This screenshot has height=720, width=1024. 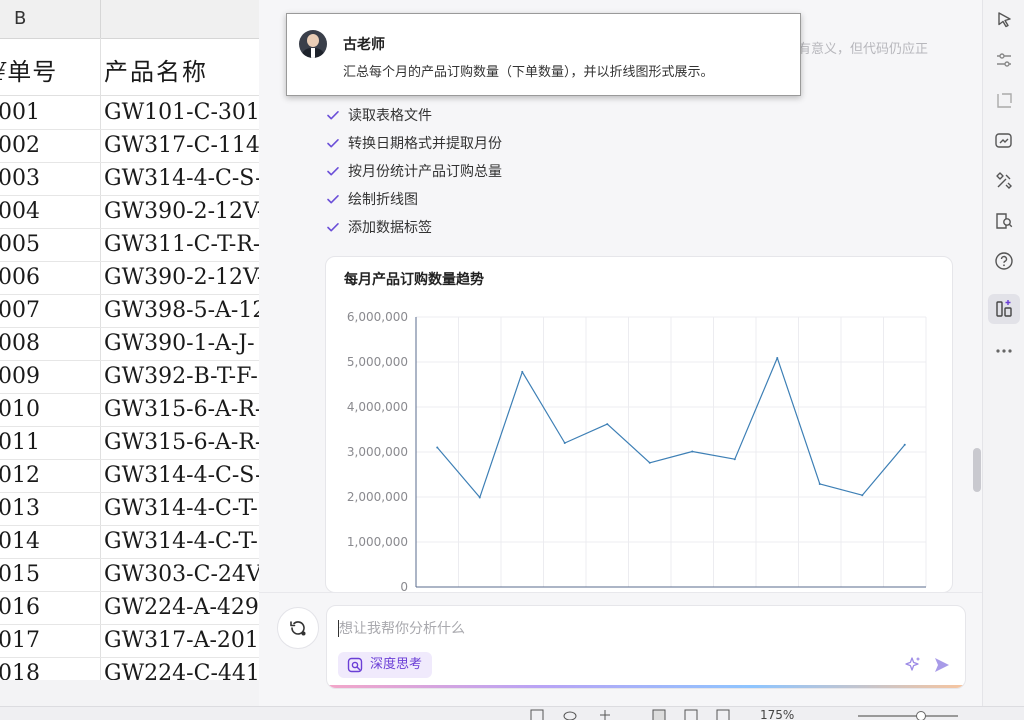 What do you see at coordinates (49, 508) in the screenshot?
I see `cell-order-number: 013` at bounding box center [49, 508].